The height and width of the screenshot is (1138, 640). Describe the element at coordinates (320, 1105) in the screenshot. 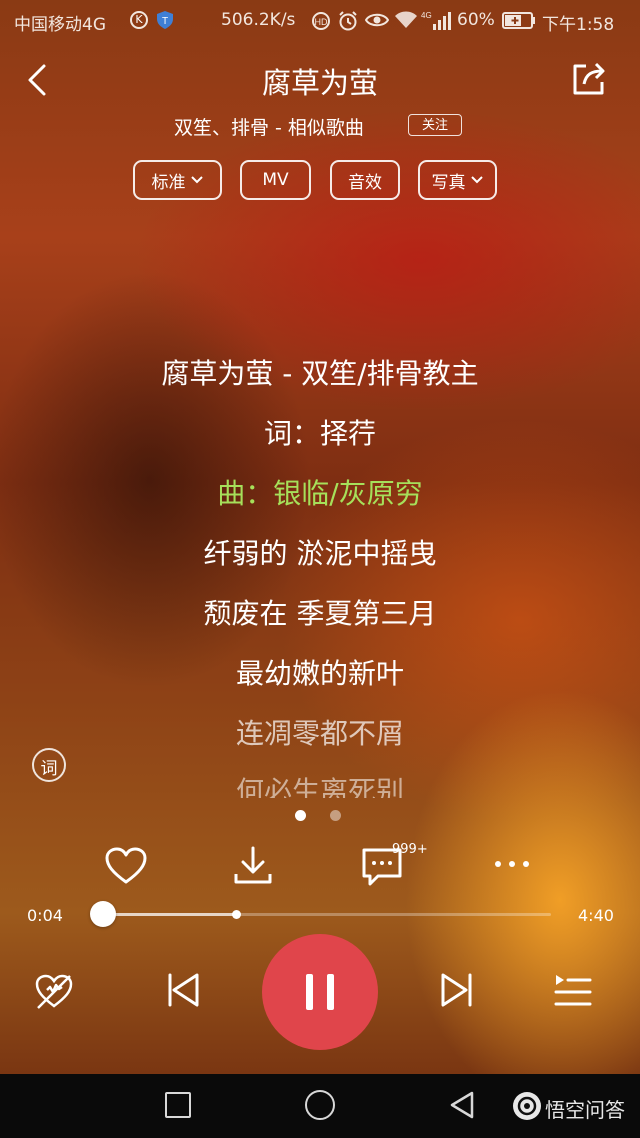

I see `home-button` at that location.